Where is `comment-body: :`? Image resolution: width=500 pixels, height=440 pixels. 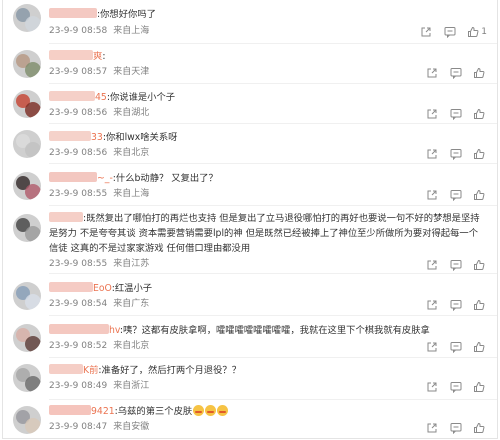
comment-body: : is located at coordinates (104, 56).